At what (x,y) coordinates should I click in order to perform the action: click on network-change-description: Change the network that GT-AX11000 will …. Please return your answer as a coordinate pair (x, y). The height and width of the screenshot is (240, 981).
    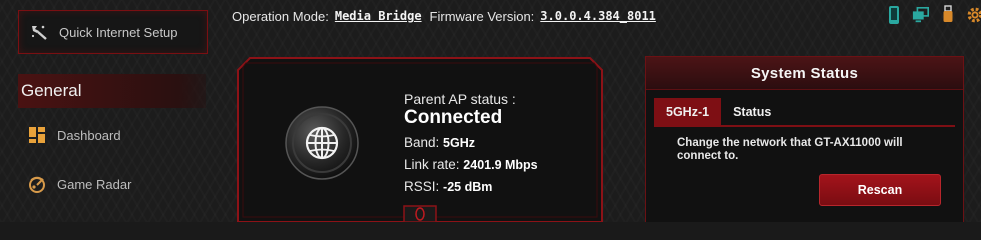
    Looking at the image, I should click on (790, 149).